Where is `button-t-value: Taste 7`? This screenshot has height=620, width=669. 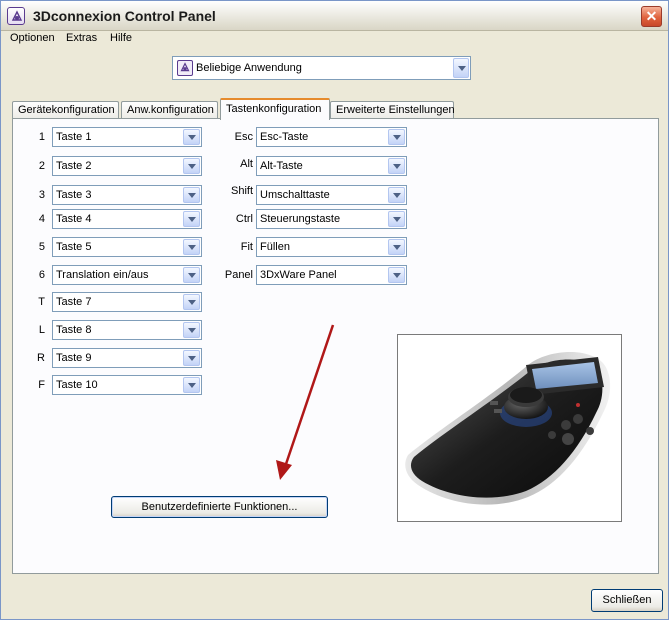 button-t-value: Taste 7 is located at coordinates (74, 302).